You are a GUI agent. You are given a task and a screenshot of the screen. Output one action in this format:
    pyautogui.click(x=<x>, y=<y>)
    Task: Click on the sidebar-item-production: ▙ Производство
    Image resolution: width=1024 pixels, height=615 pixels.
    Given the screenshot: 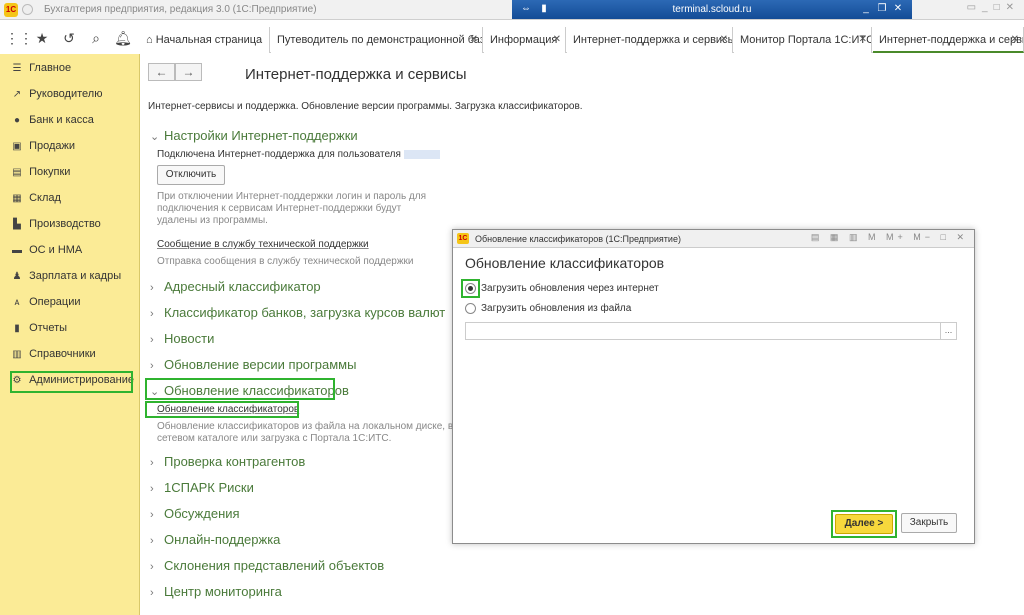 What is the action you would take?
    pyautogui.click(x=54, y=224)
    